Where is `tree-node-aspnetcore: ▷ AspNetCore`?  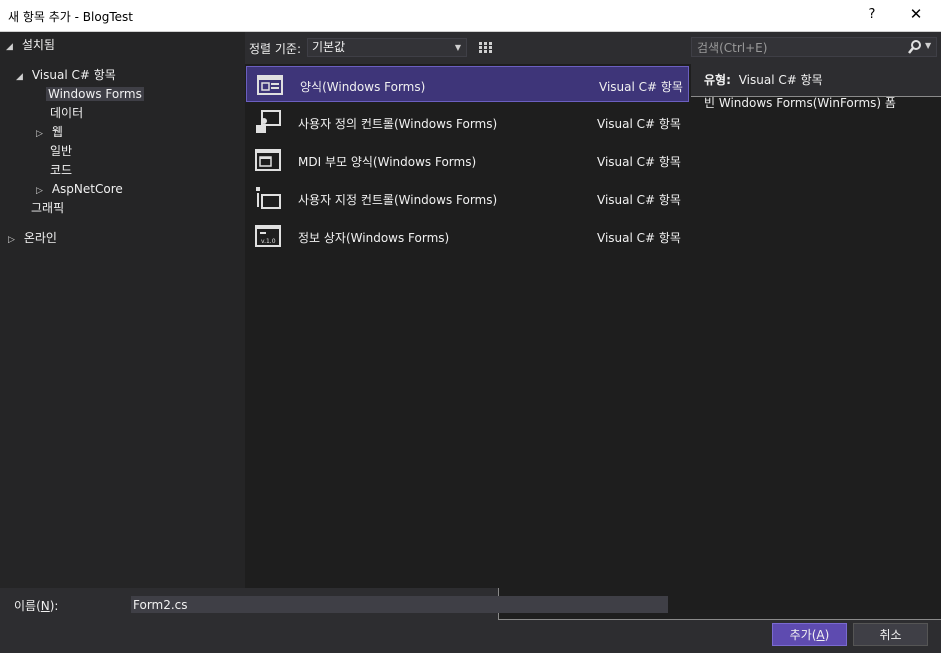 tree-node-aspnetcore: ▷ AspNetCore is located at coordinates (80, 189).